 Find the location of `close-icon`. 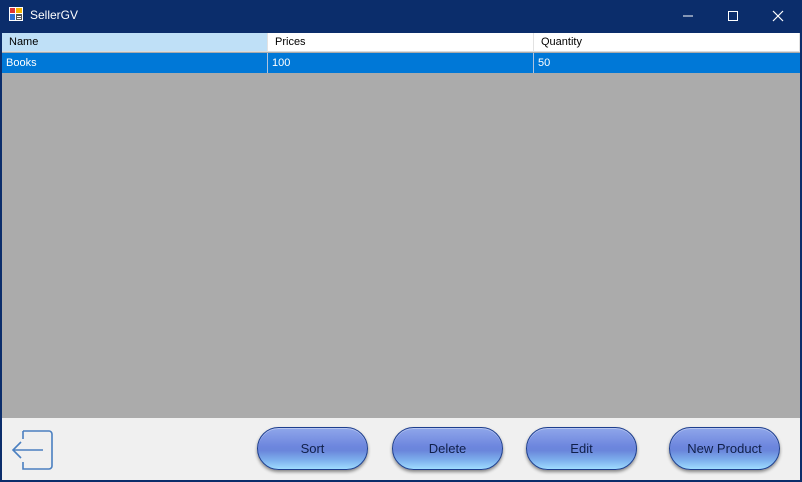

close-icon is located at coordinates (778, 15).